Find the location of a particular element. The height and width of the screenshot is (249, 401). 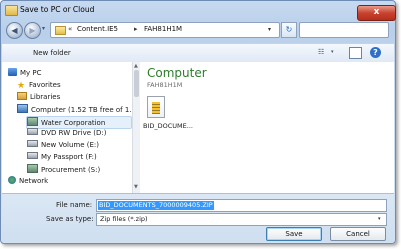

navigation-bar: ◀ ▶ ▾ « Content.IE5 ▸ FAH81H1M ▾ ↻ is located at coordinates (197, 30).